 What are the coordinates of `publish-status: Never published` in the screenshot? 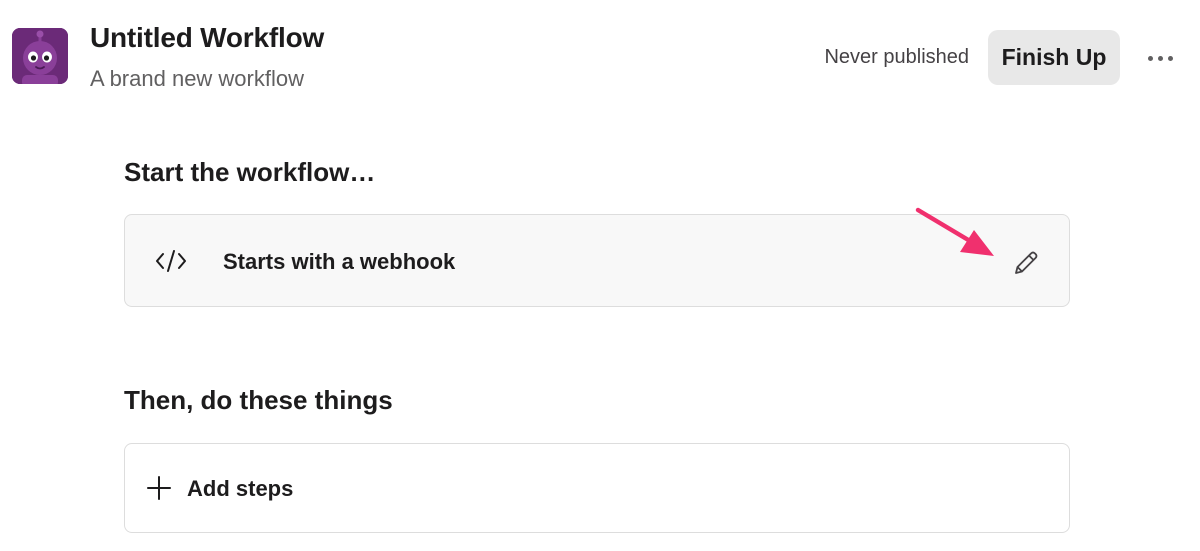 It's located at (896, 57).